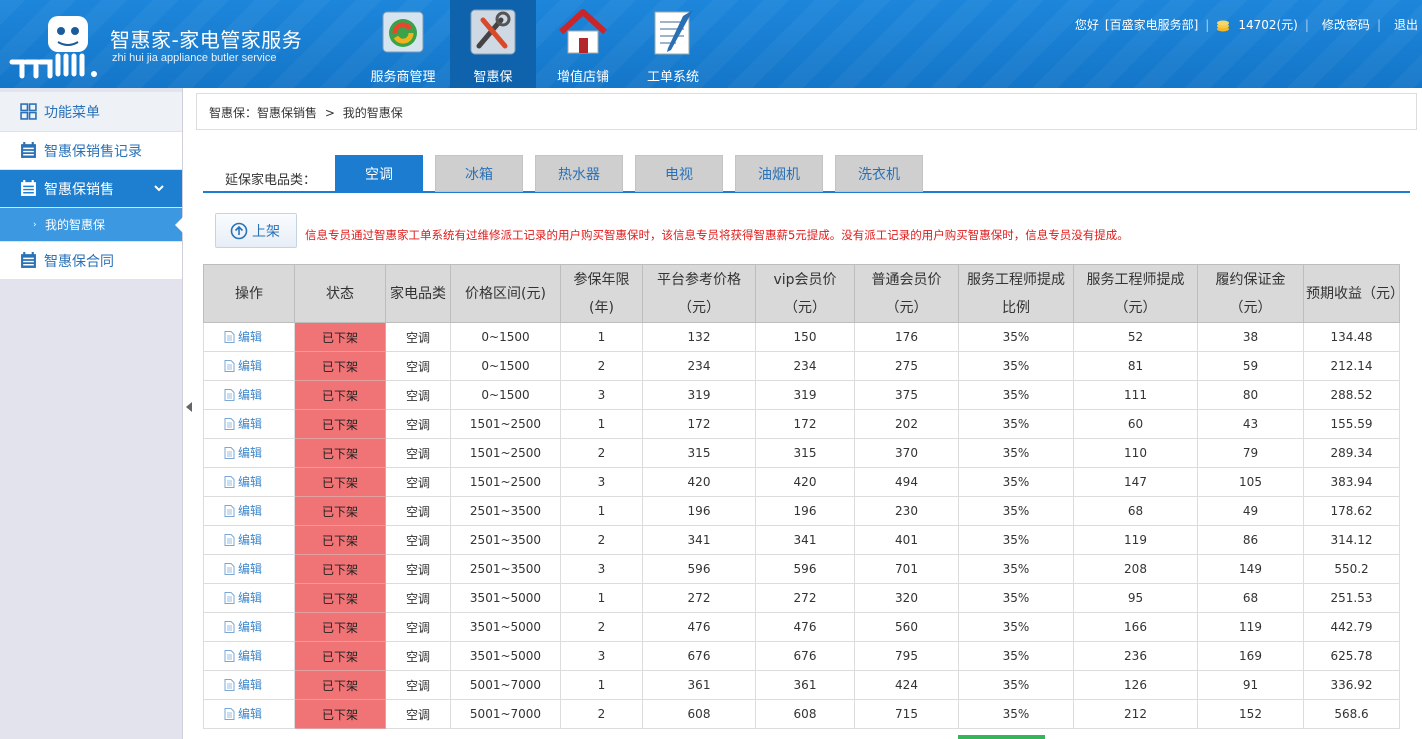 The width and height of the screenshot is (1422, 739). I want to click on table-row: 编辑 已下架 空调 5001~7000 2 608 608 715 35% 212 152 568.6, so click(801, 714).